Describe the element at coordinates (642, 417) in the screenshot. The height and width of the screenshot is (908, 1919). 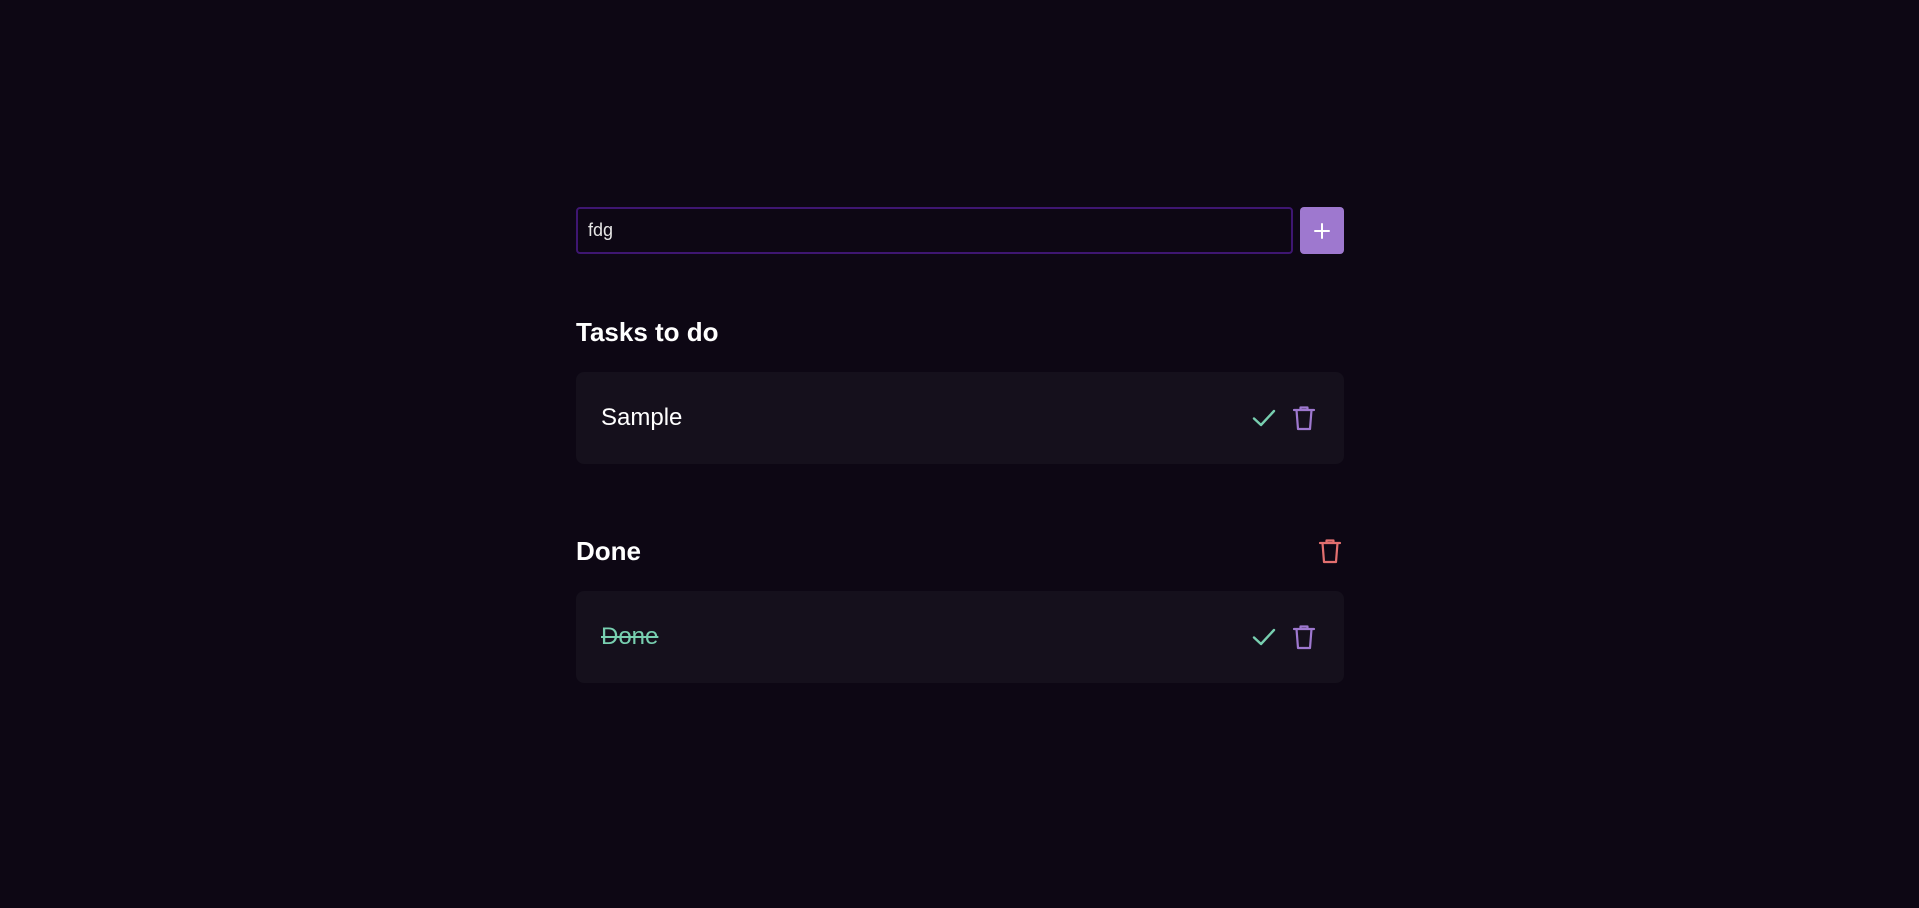
I see `task-label: Sample` at that location.